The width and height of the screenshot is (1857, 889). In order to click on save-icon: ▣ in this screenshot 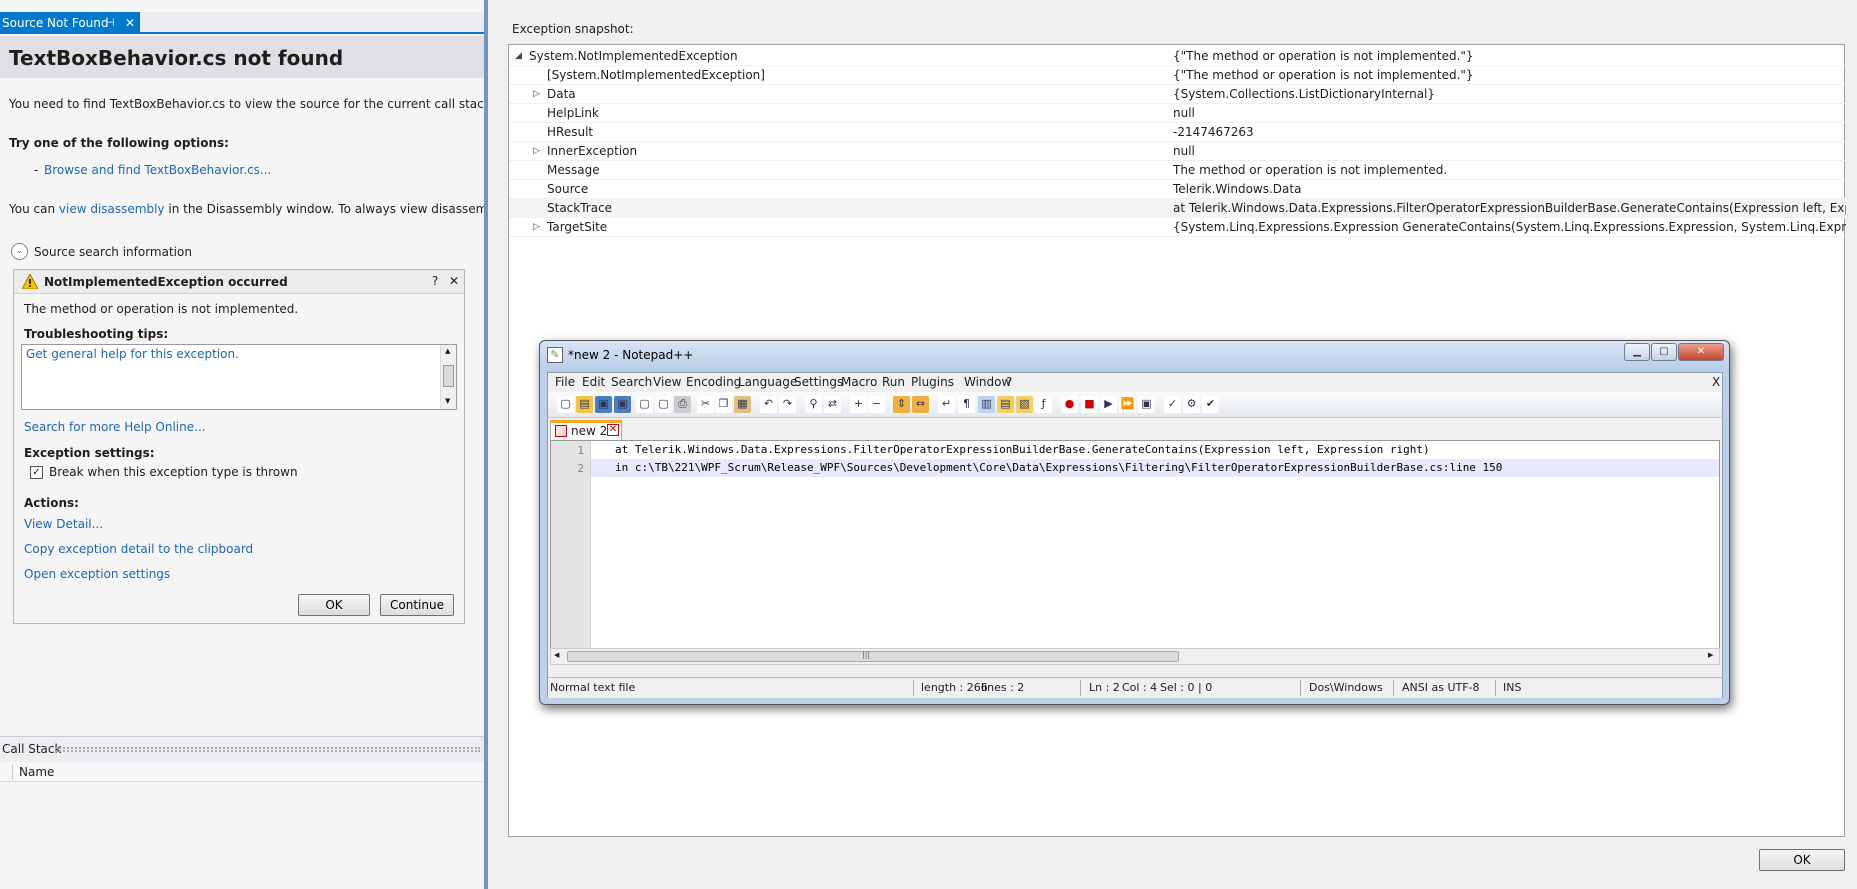, I will do `click(603, 404)`.